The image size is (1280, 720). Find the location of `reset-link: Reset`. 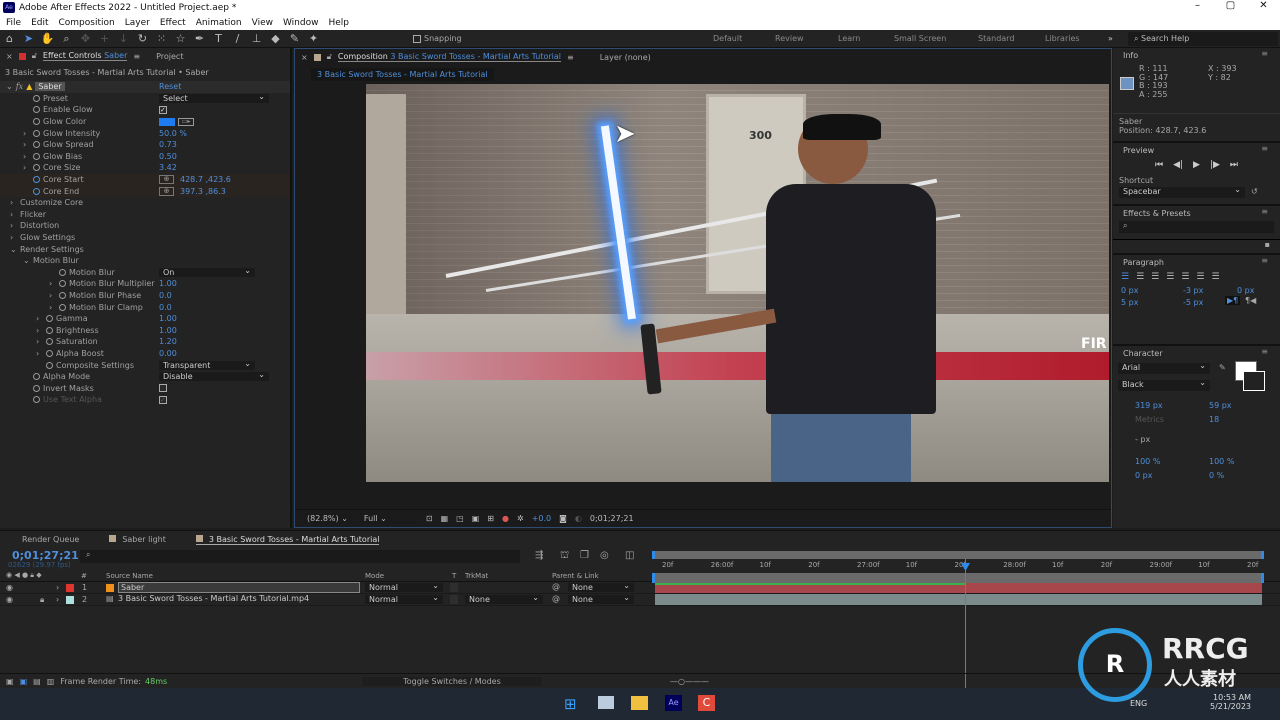

reset-link: Reset is located at coordinates (170, 86).